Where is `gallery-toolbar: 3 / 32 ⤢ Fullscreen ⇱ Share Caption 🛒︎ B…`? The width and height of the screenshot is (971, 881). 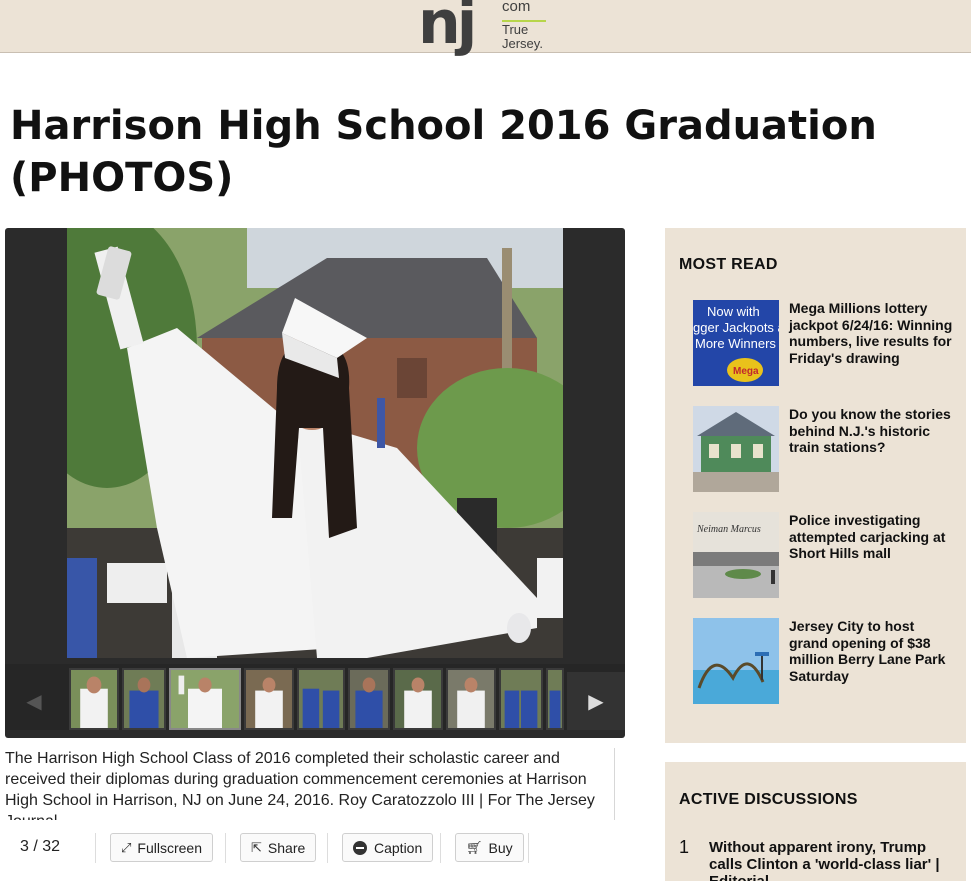
gallery-toolbar: 3 / 32 ⤢ Fullscreen ⇱ Share Caption 🛒︎ B… is located at coordinates (312, 848).